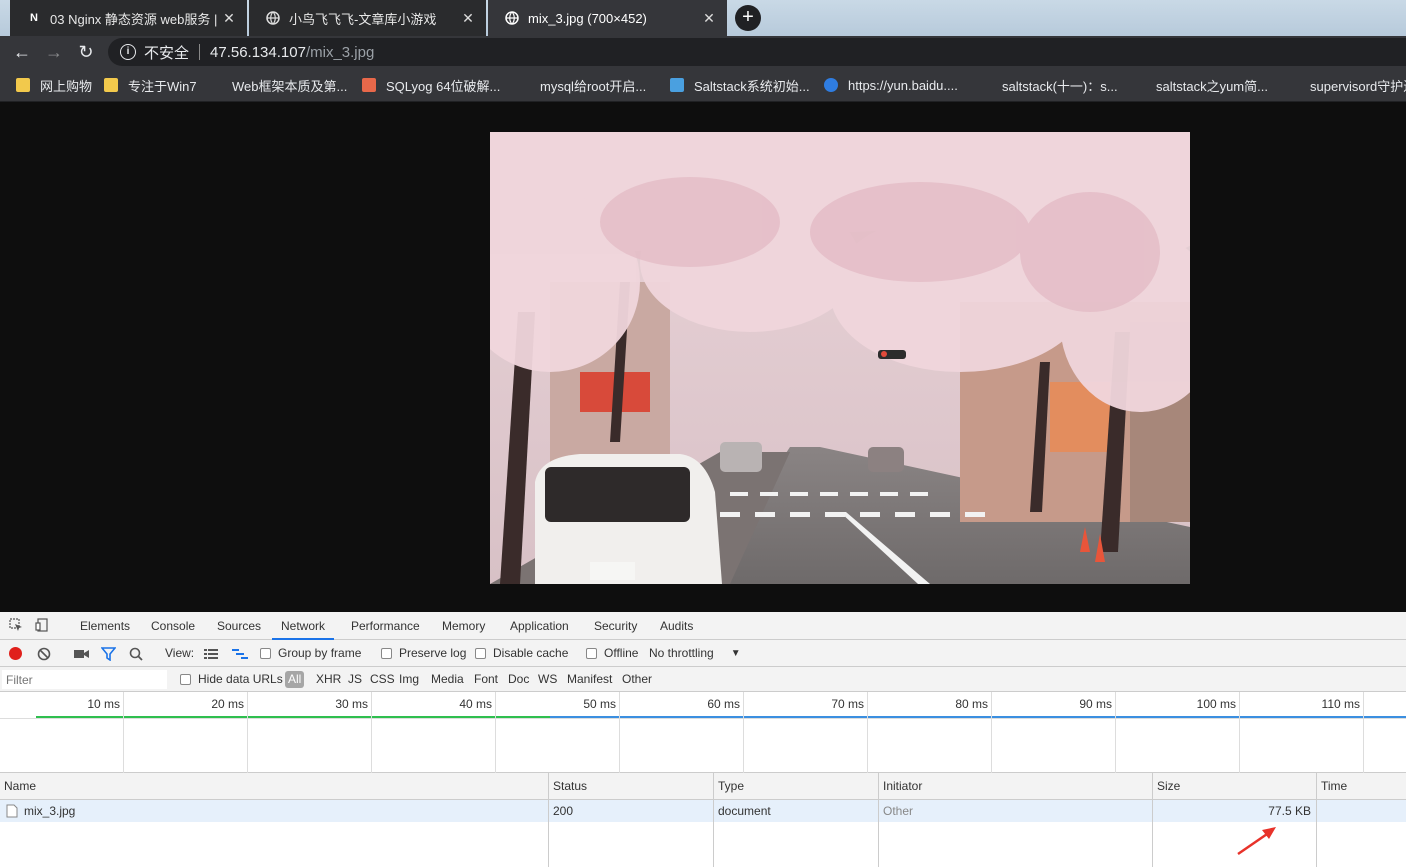 The image size is (1406, 867). I want to click on filter-input, so click(84, 679).